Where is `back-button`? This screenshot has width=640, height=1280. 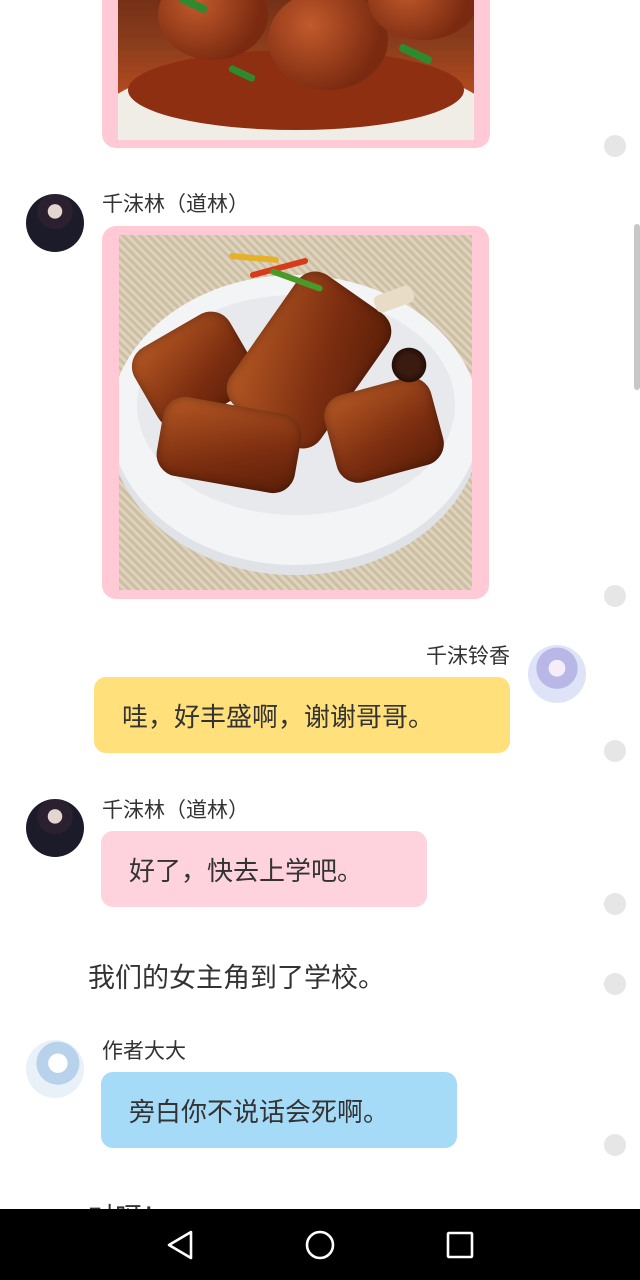
back-button is located at coordinates (180, 1245).